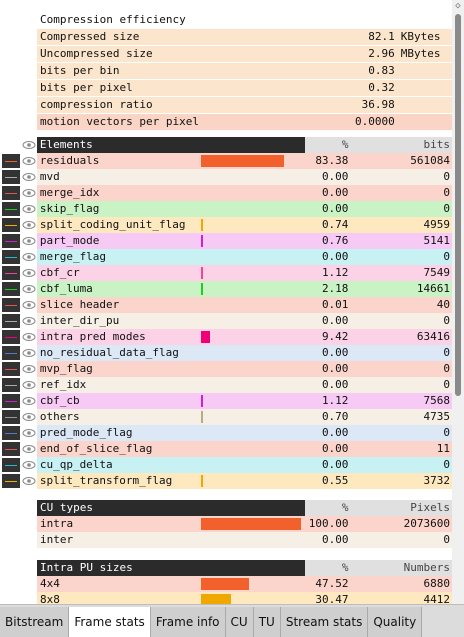  What do you see at coordinates (226, 449) in the screenshot?
I see `table-row: end_of_slice_flag 0.00 11` at bounding box center [226, 449].